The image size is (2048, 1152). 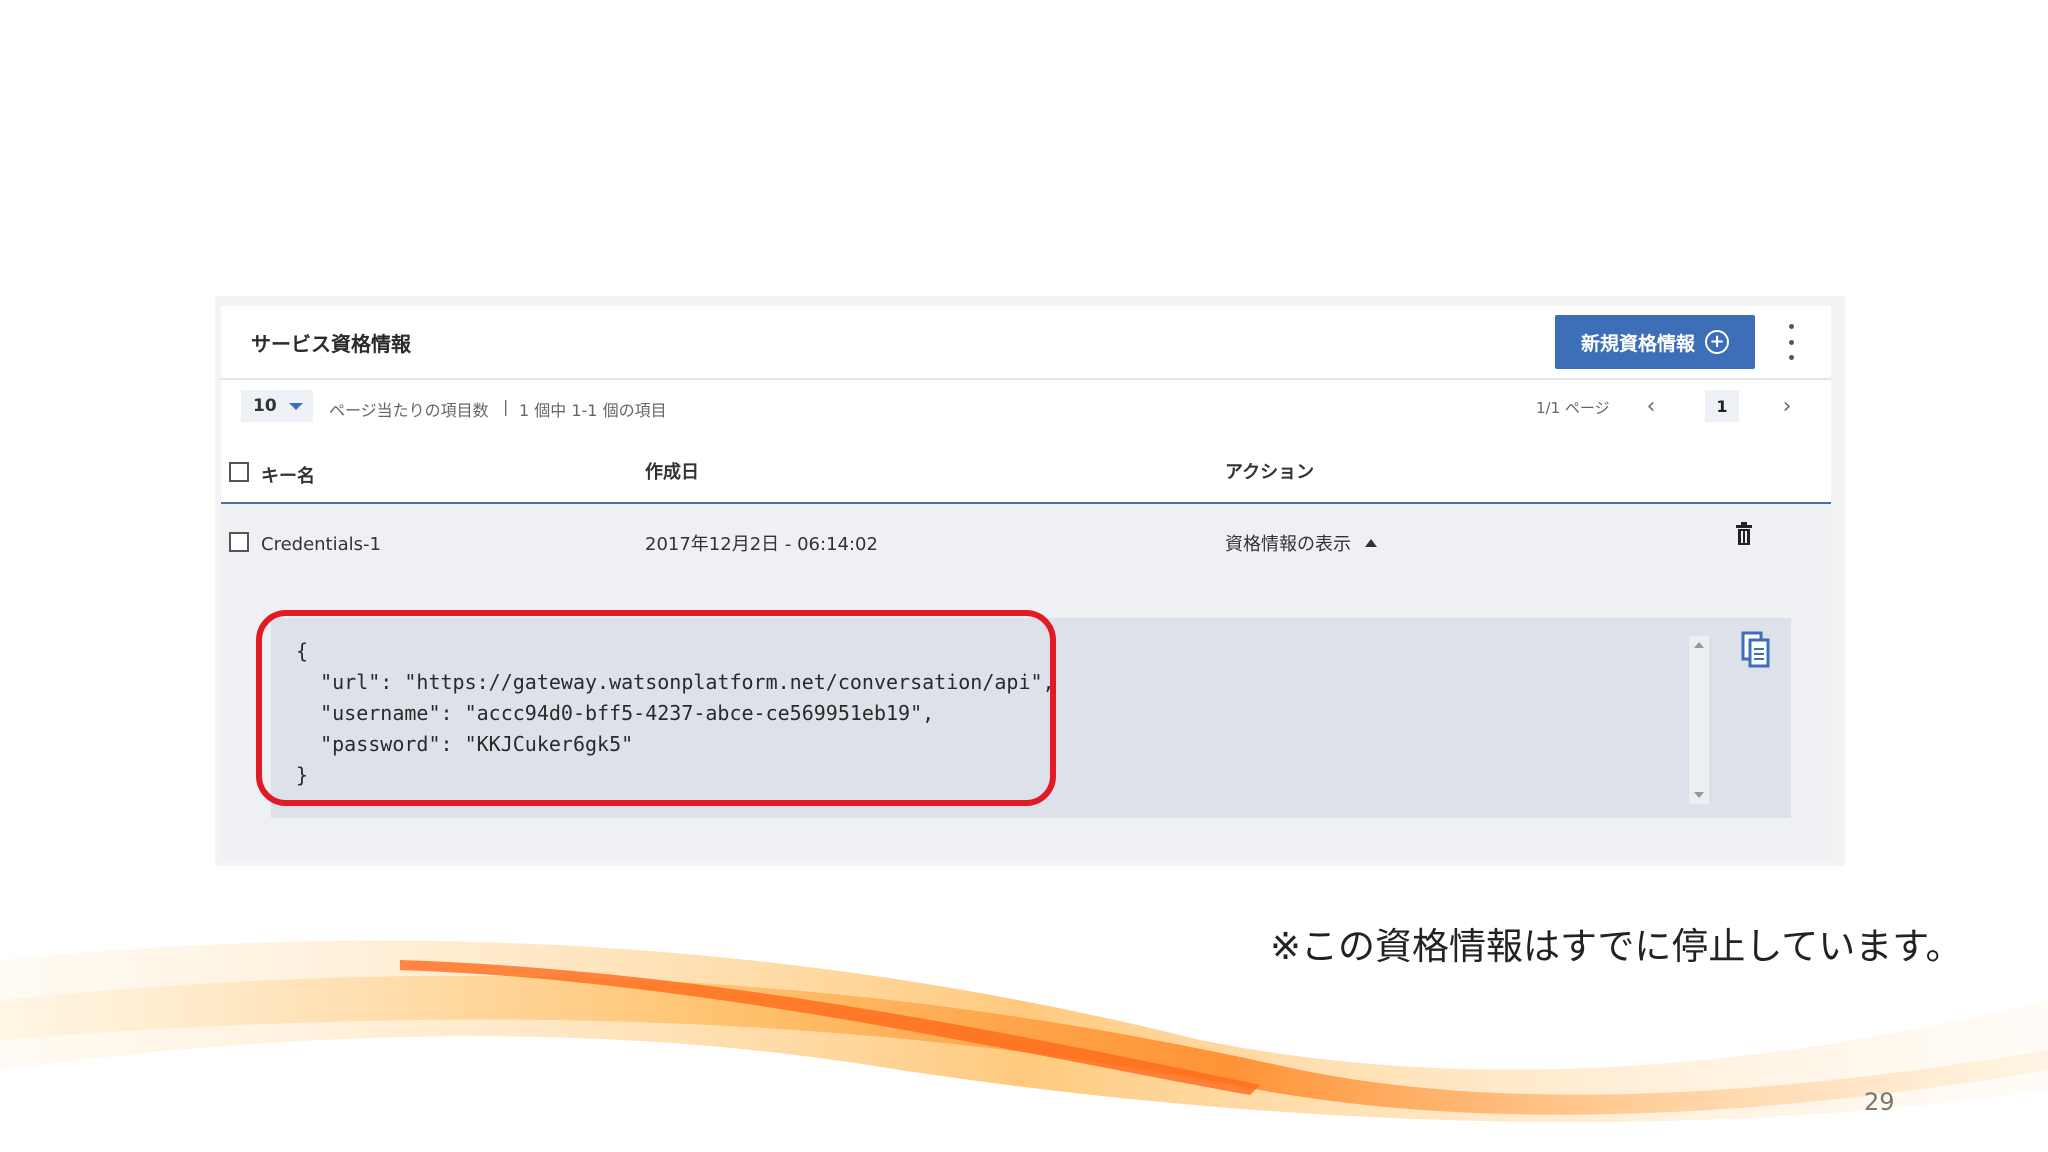 What do you see at coordinates (656, 708) in the screenshot?
I see `highlight-outline` at bounding box center [656, 708].